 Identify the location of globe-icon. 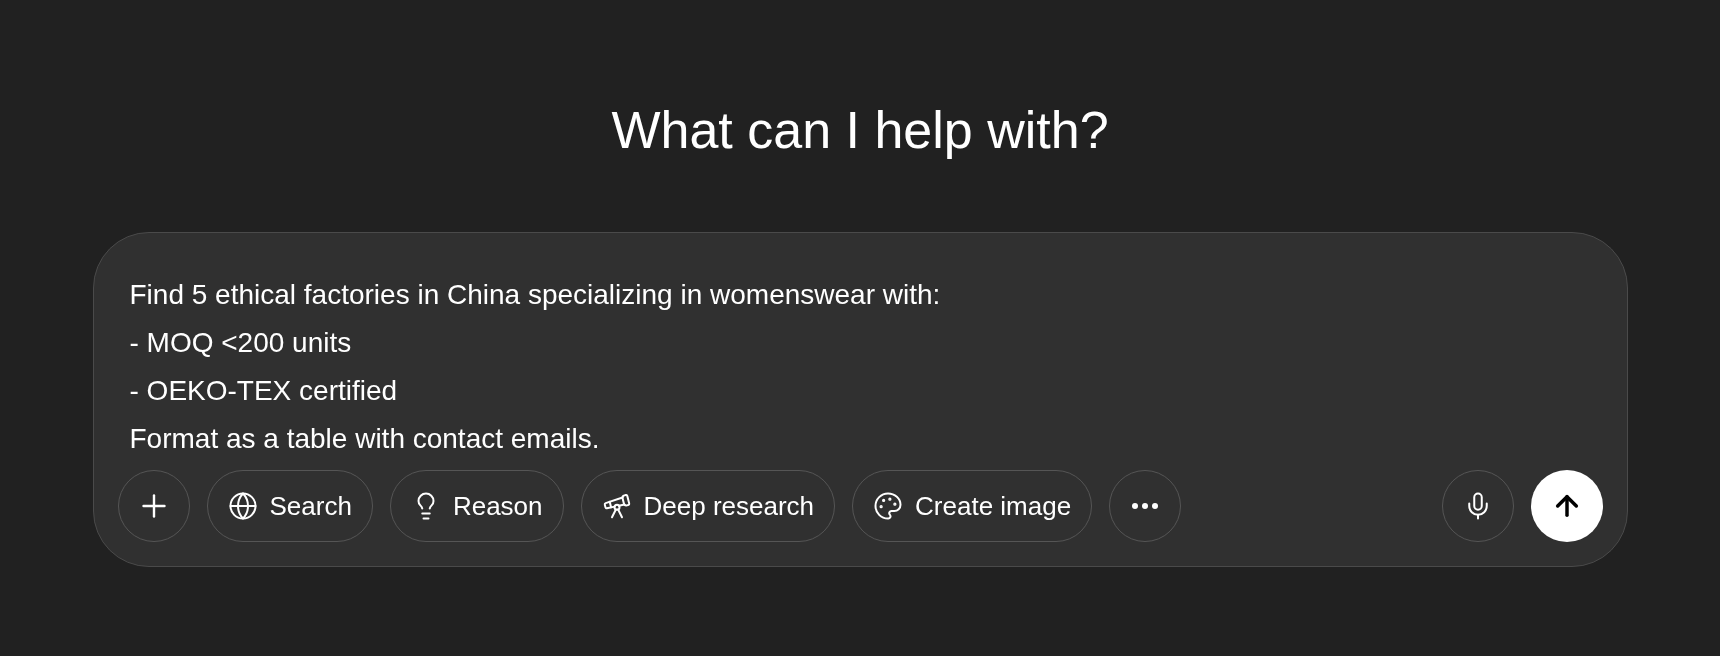
(242, 506).